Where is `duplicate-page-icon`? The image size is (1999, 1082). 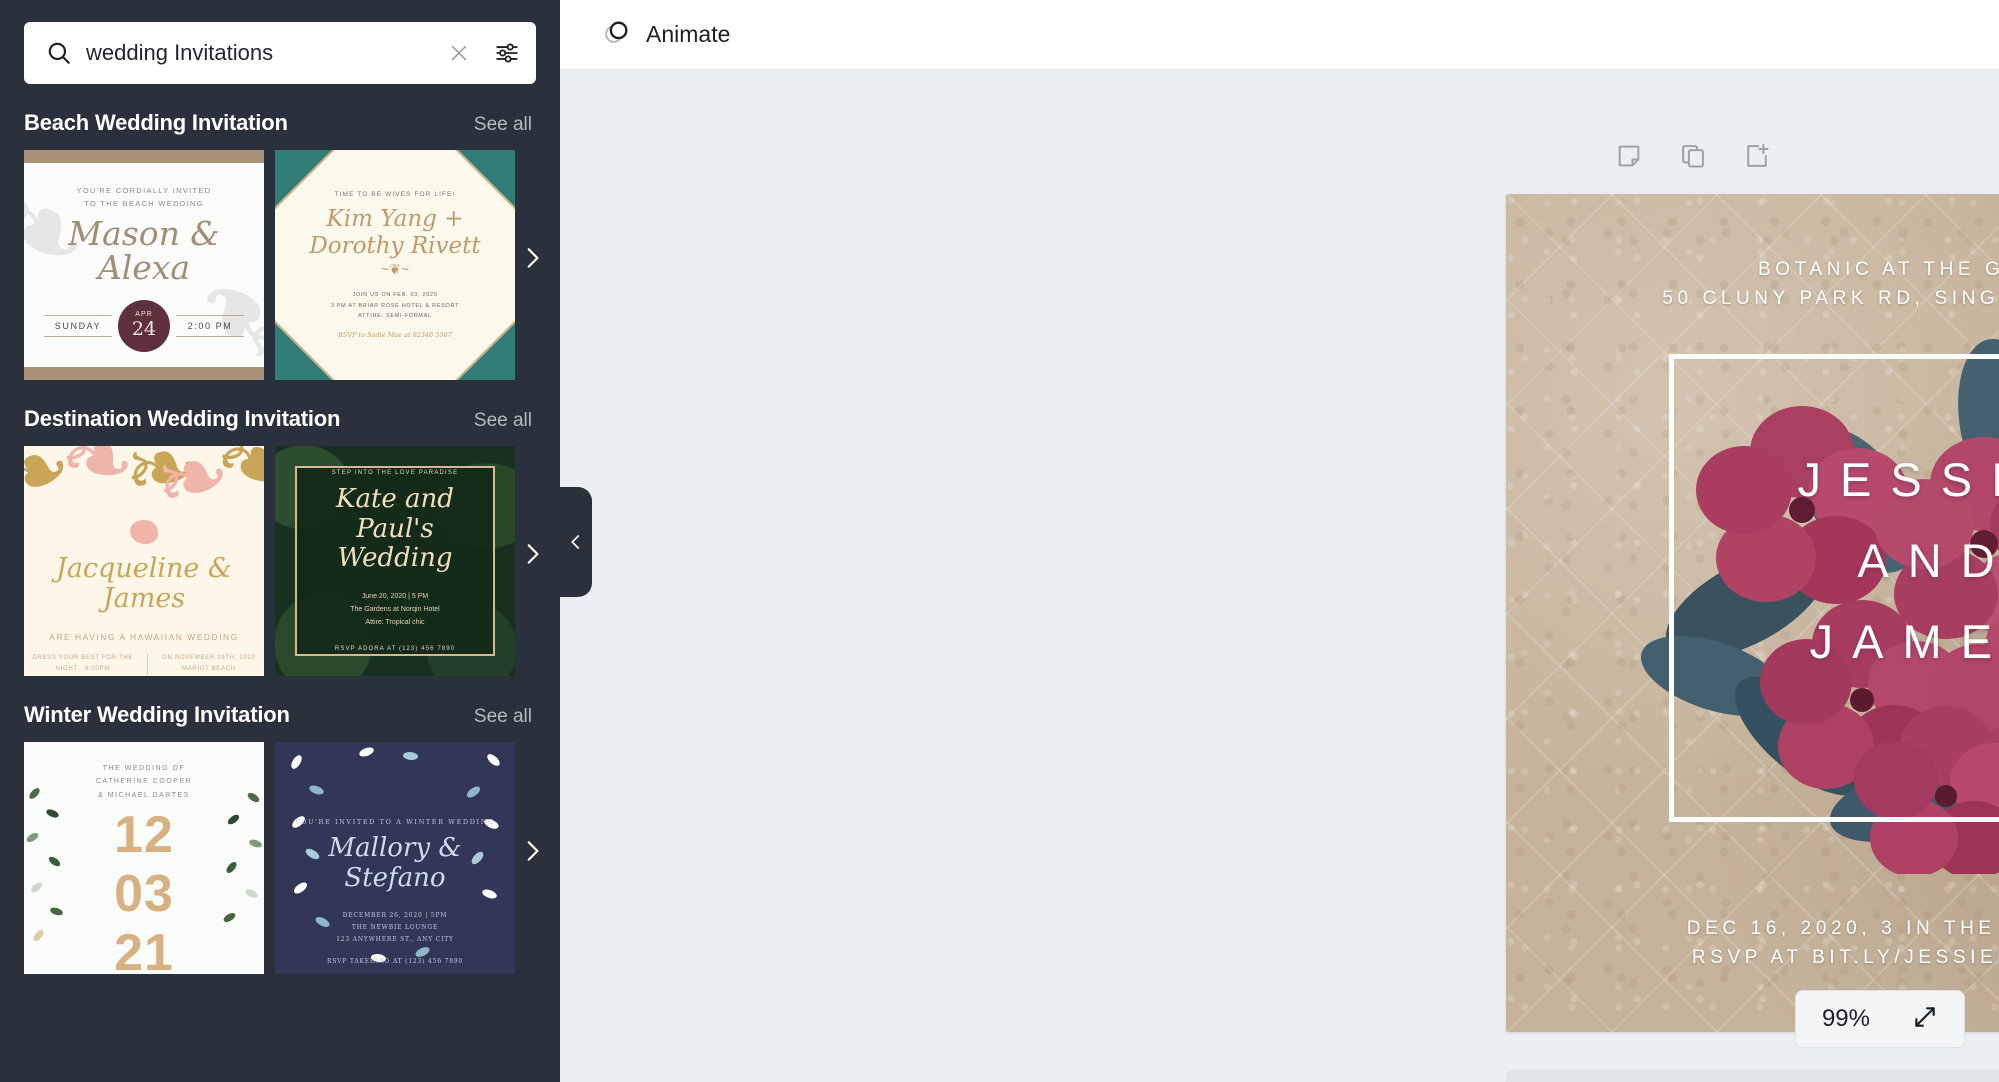 duplicate-page-icon is located at coordinates (1693, 158).